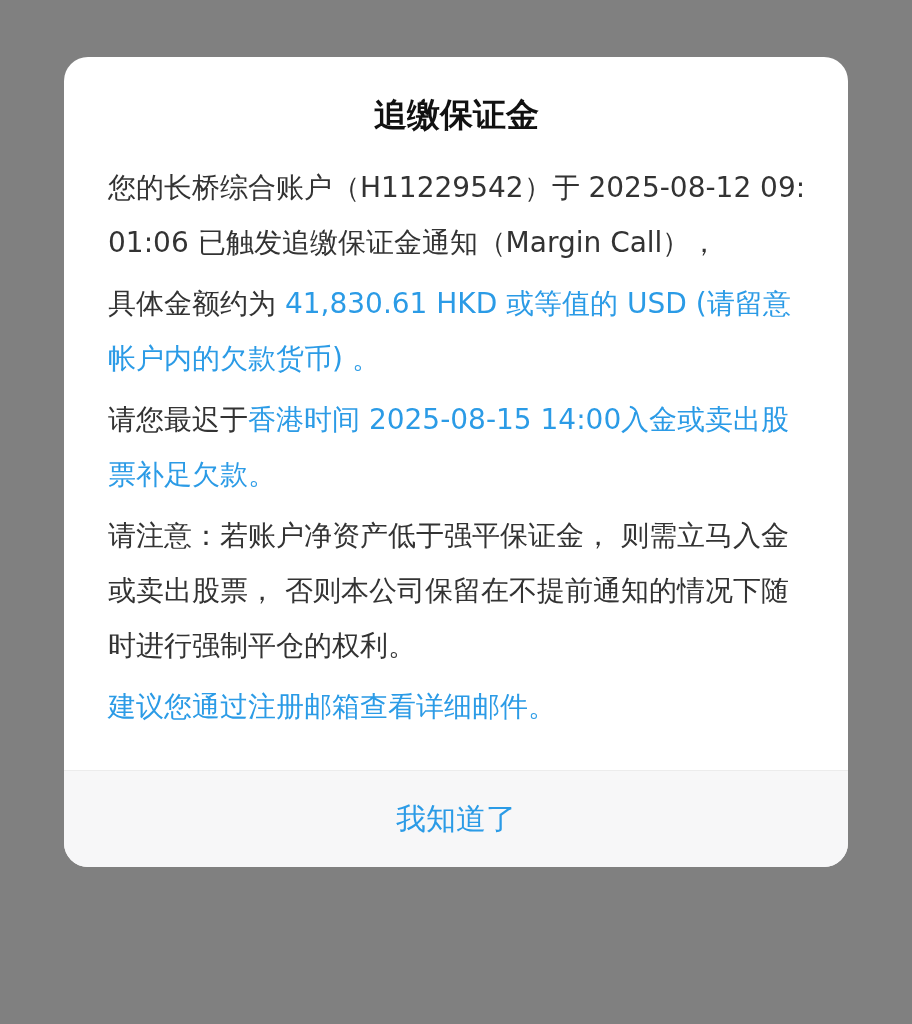 This screenshot has width=912, height=1024. I want to click on message-paragraph: 具体金额约为 41,830.61 HKD 或等值的 USD (请留意帐户内的欠款货币) 。, so click(450, 331).